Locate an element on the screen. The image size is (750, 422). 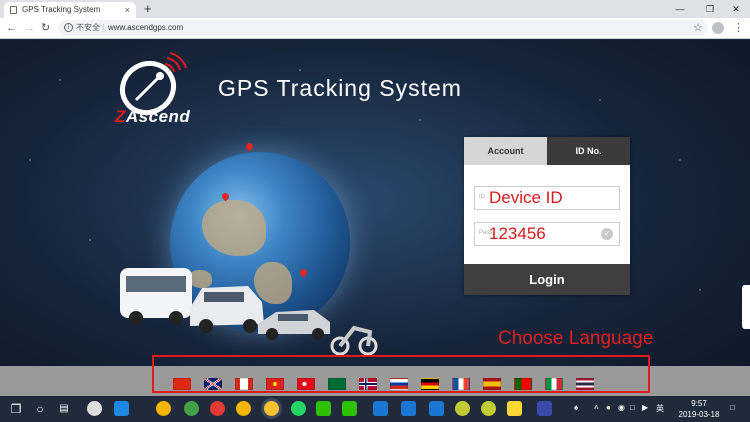
folder-icon is located at coordinates (514, 408).